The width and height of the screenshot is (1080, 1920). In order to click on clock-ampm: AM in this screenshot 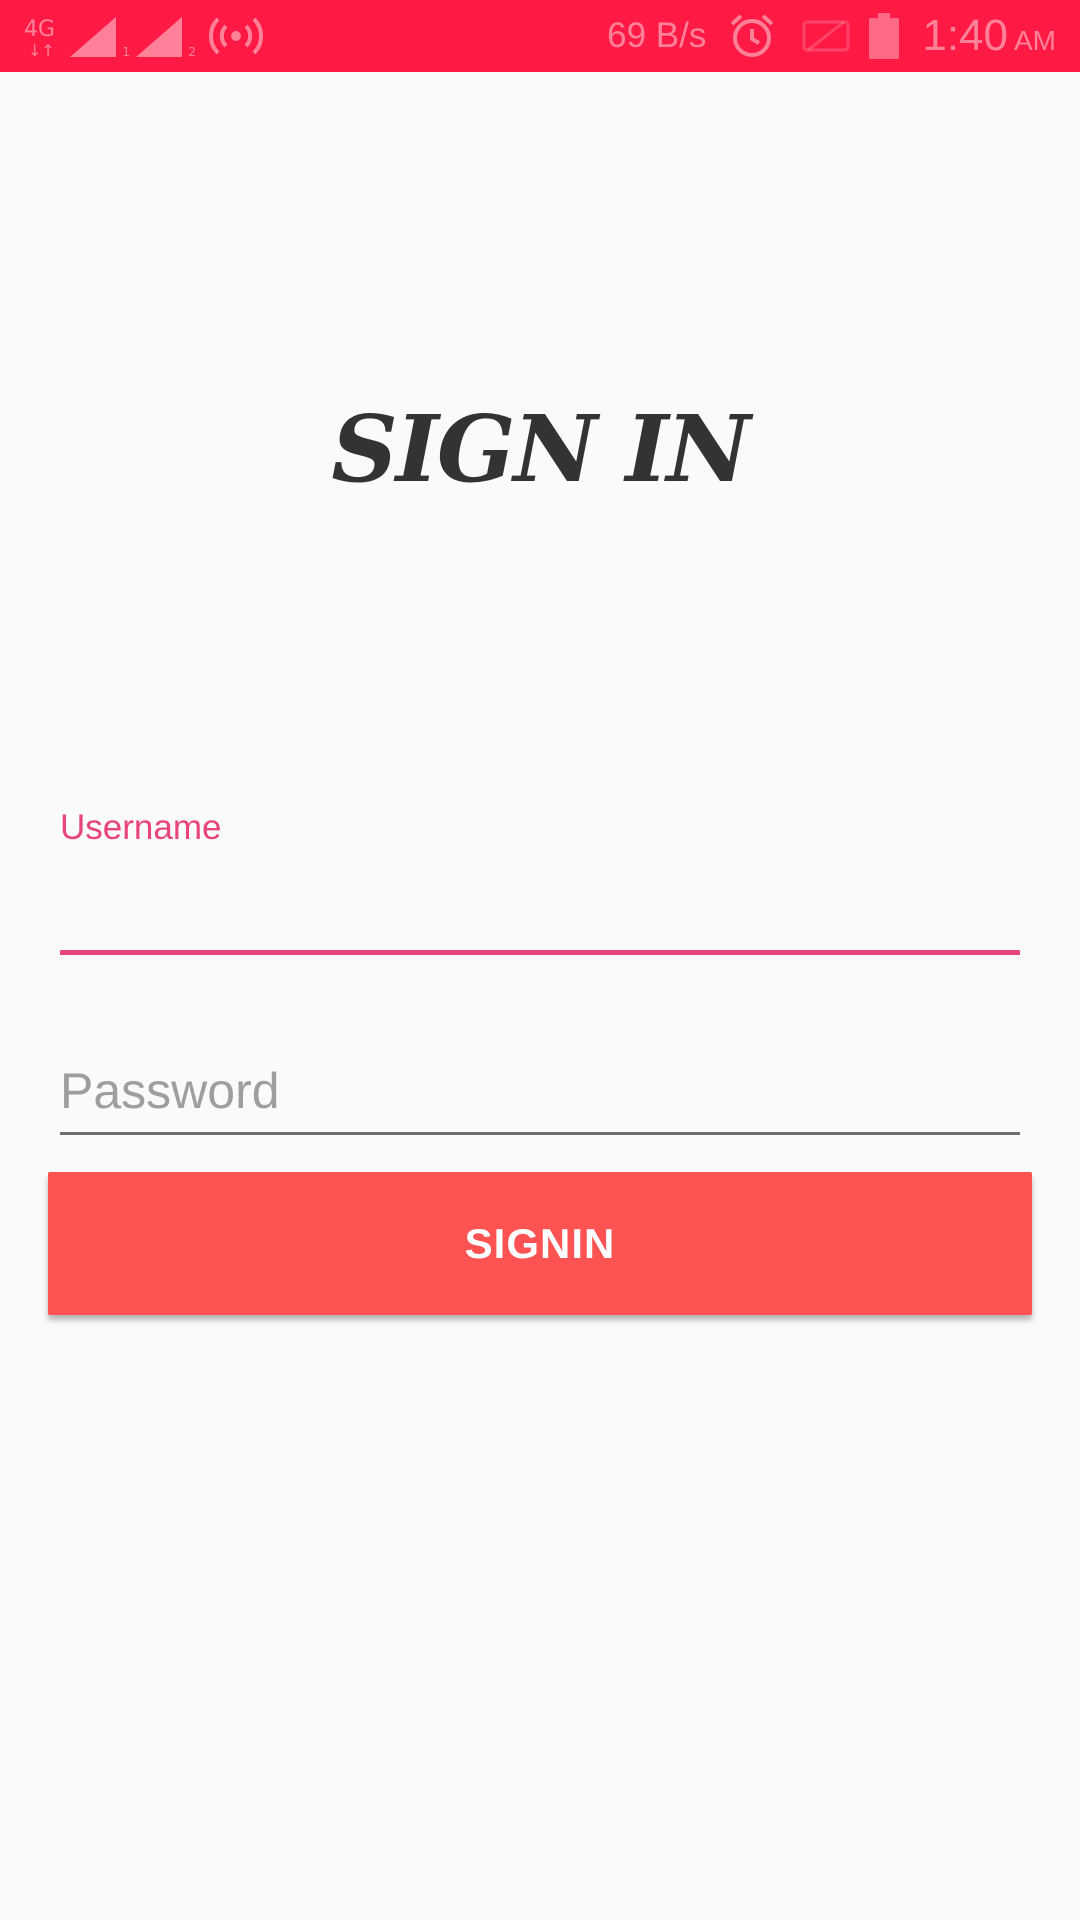, I will do `click(1035, 40)`.